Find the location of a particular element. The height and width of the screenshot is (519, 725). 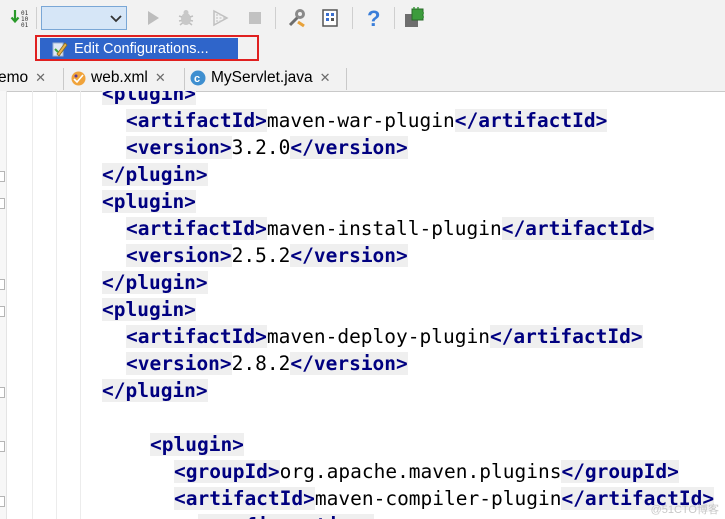

xml-text: org.apache.maven.plugins is located at coordinates (420, 471).